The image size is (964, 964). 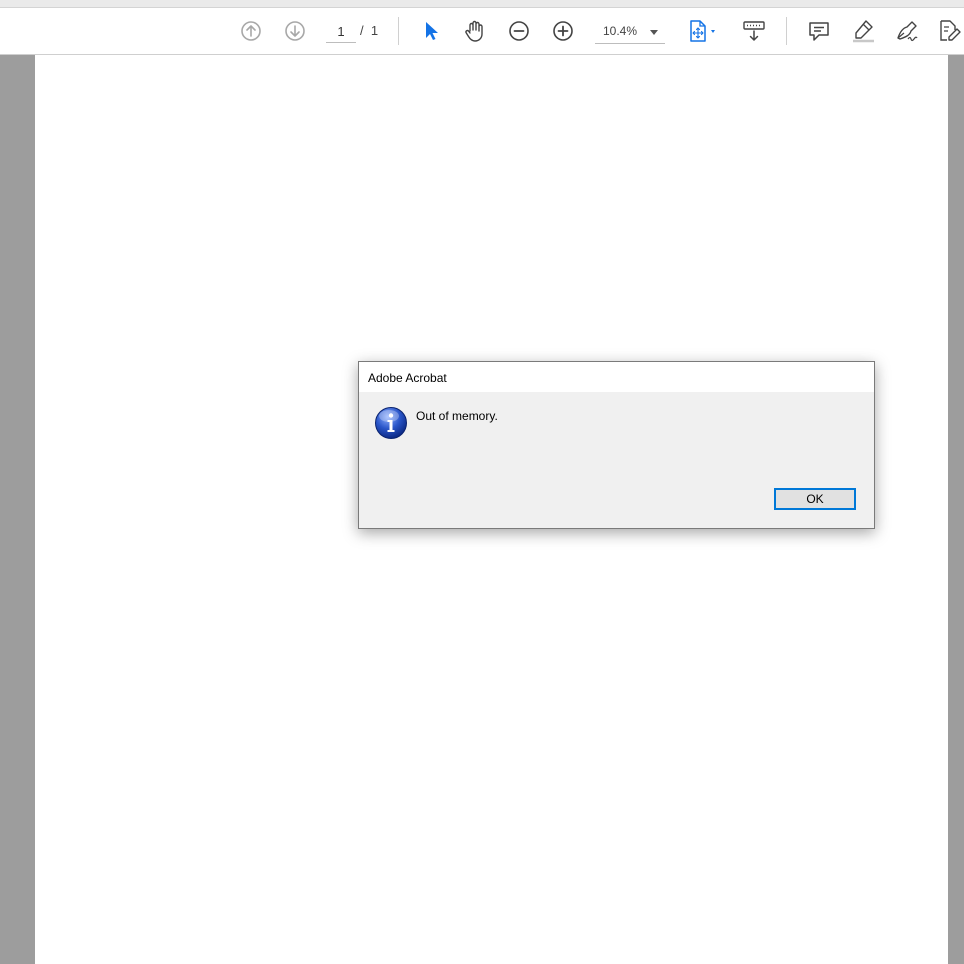 I want to click on sign-button, so click(x=907, y=31).